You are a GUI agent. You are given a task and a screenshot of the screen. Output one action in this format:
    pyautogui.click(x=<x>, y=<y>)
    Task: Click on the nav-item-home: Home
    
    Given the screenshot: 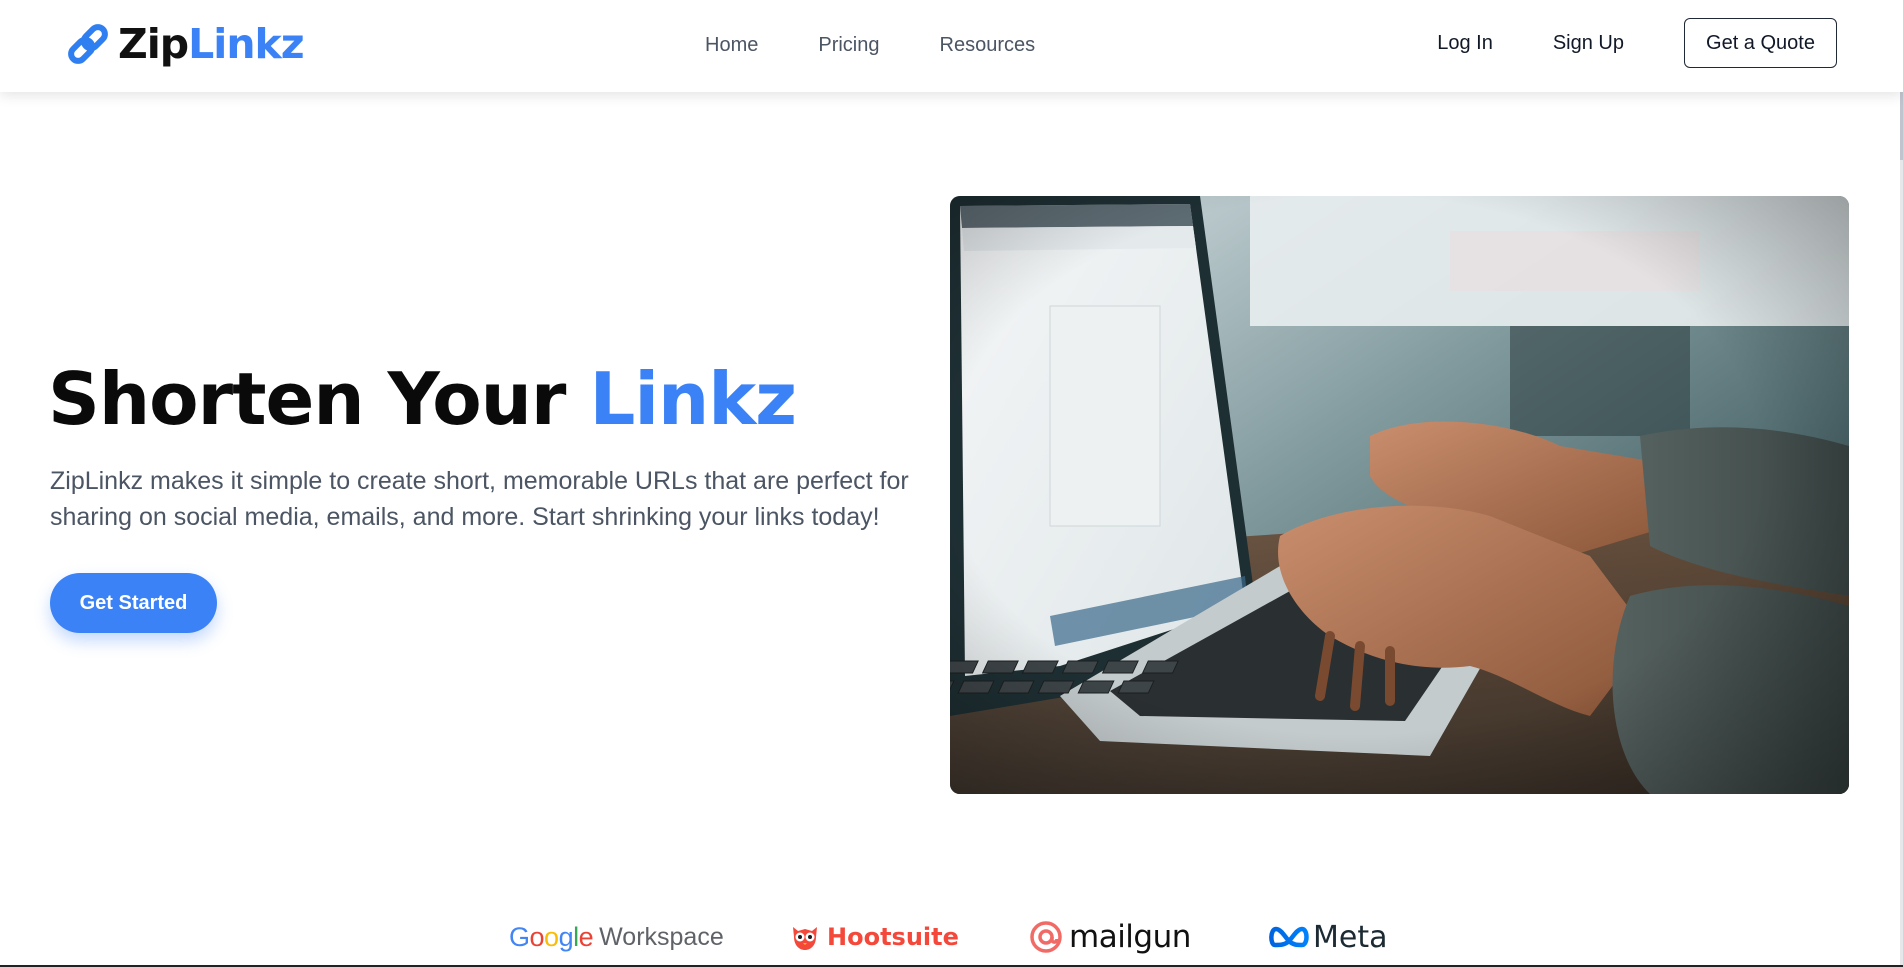 What is the action you would take?
    pyautogui.click(x=731, y=45)
    